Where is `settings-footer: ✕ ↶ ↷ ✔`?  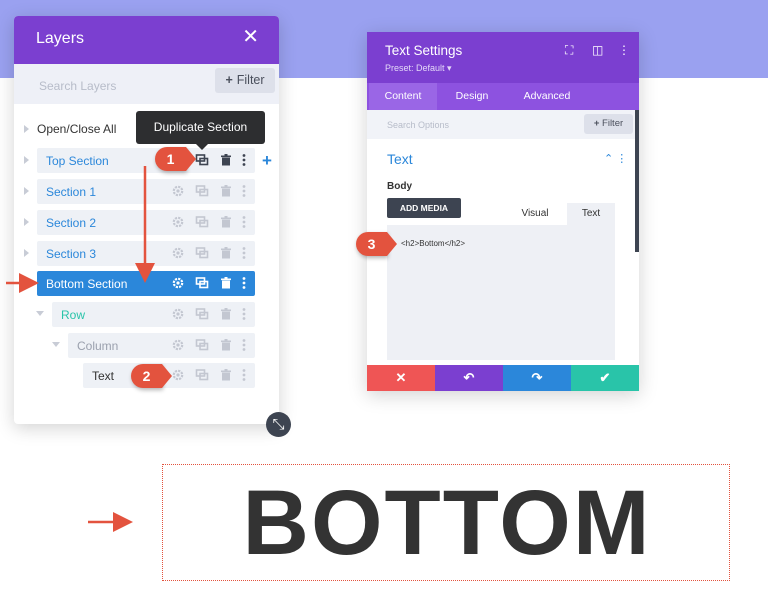
settings-footer: ✕ ↶ ↷ ✔ is located at coordinates (503, 378).